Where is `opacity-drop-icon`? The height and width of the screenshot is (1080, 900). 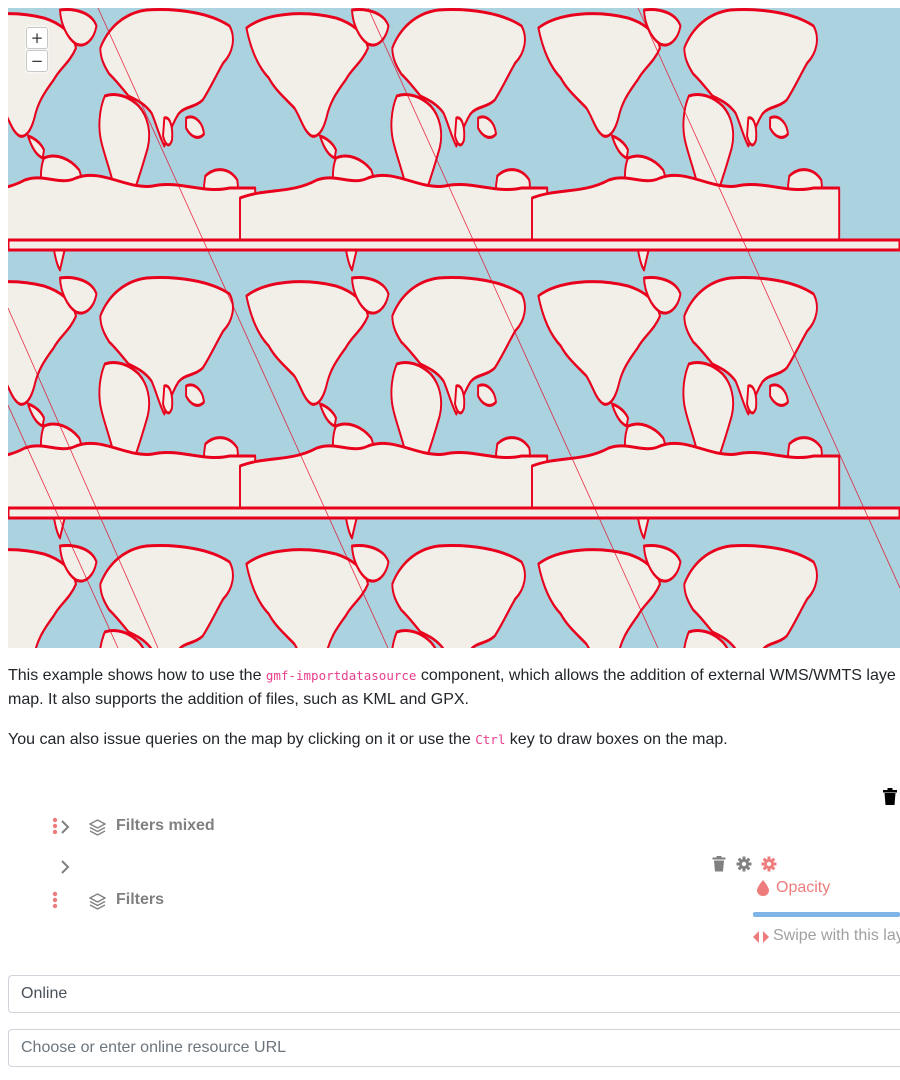 opacity-drop-icon is located at coordinates (763, 888).